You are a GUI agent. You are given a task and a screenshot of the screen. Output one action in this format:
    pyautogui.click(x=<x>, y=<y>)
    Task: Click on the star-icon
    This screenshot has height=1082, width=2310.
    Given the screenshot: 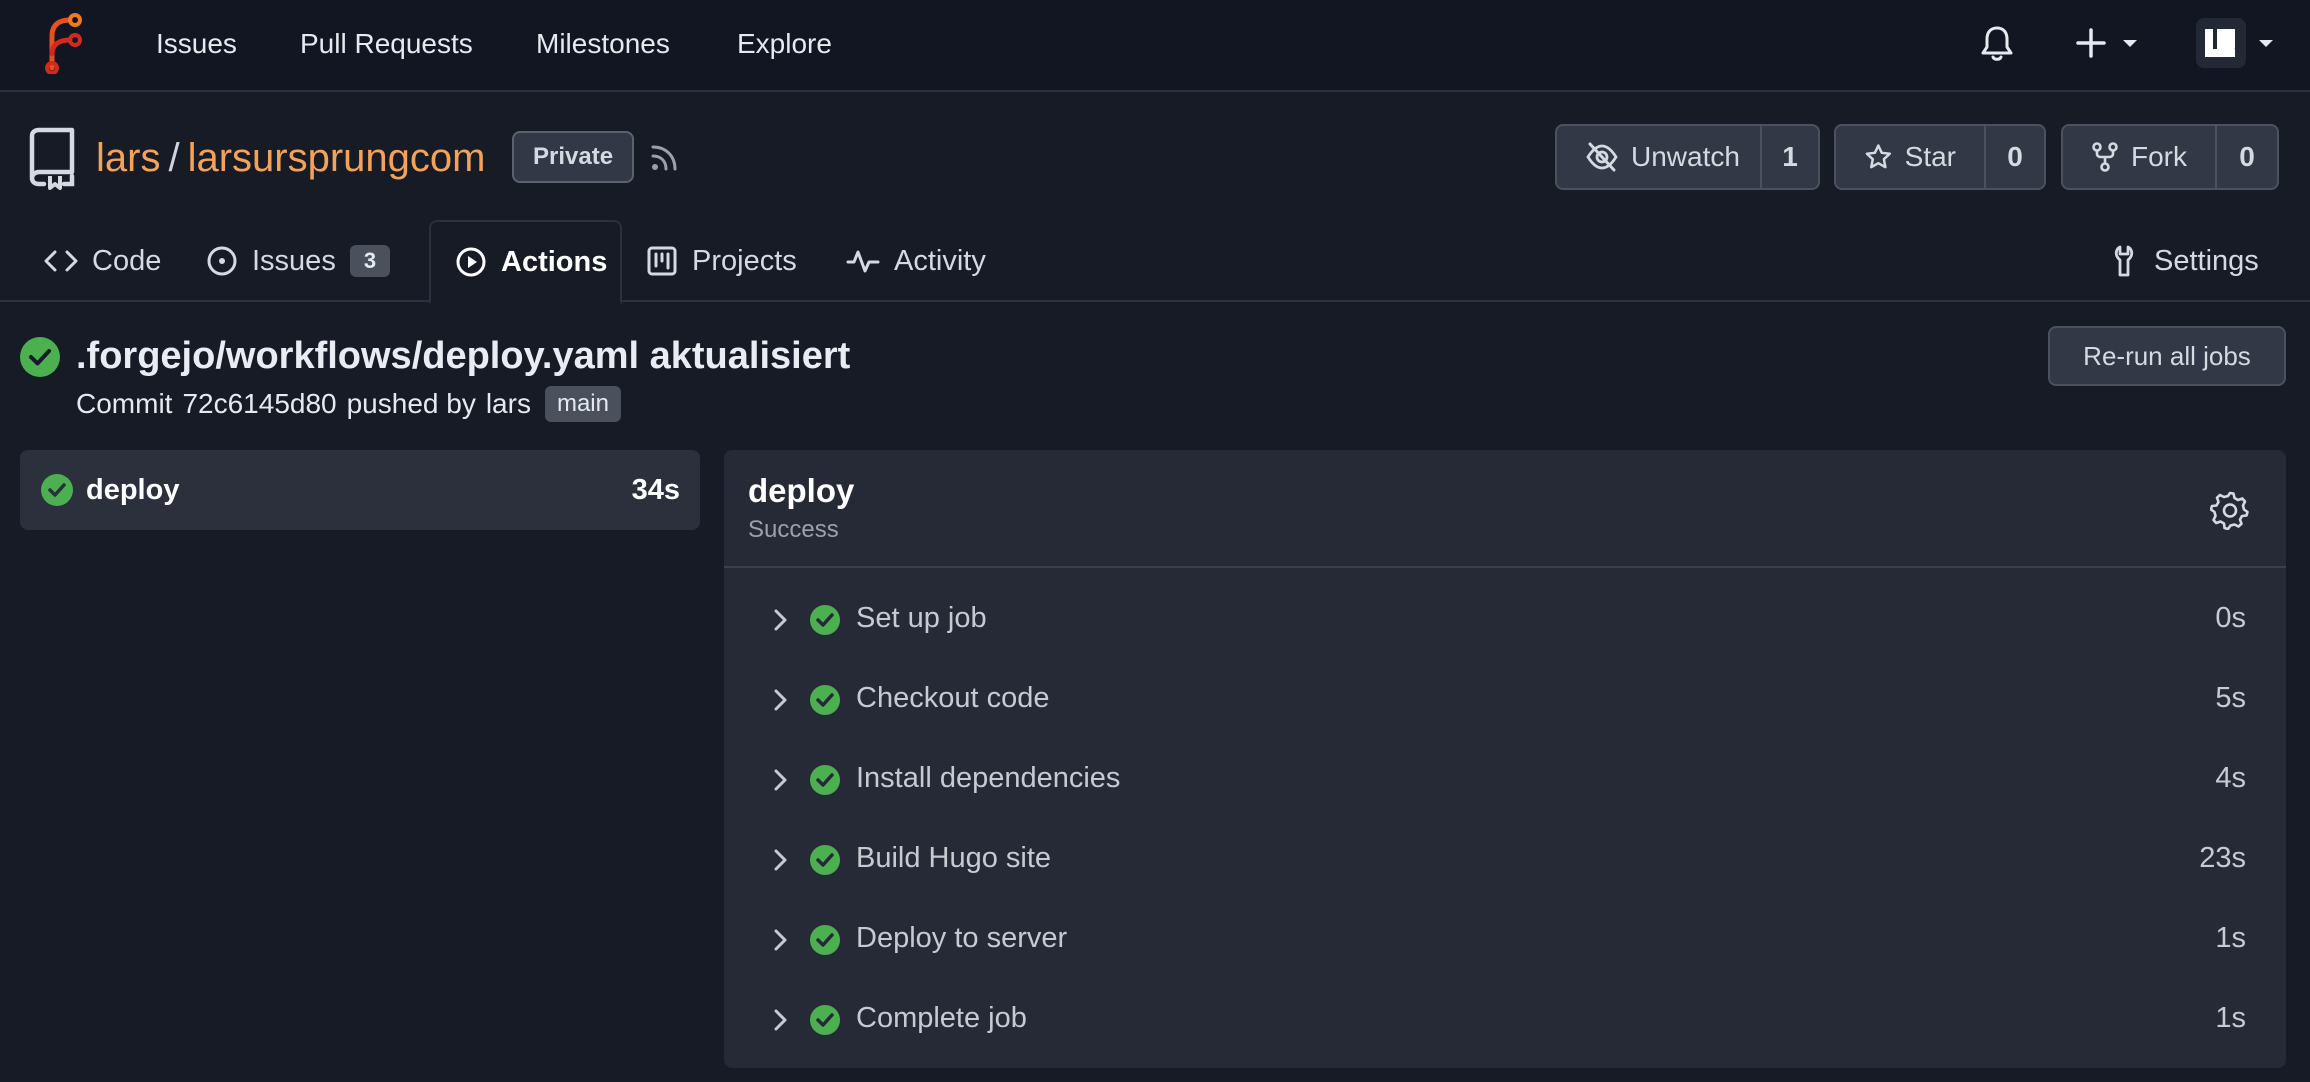 What is the action you would take?
    pyautogui.click(x=1878, y=156)
    